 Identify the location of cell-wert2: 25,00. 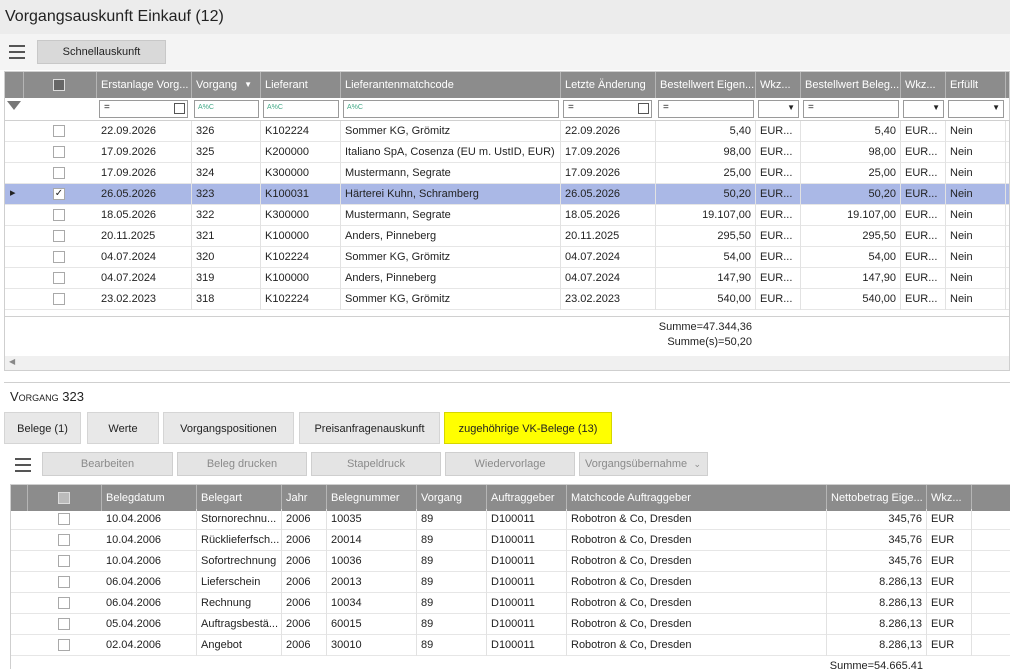
(851, 173).